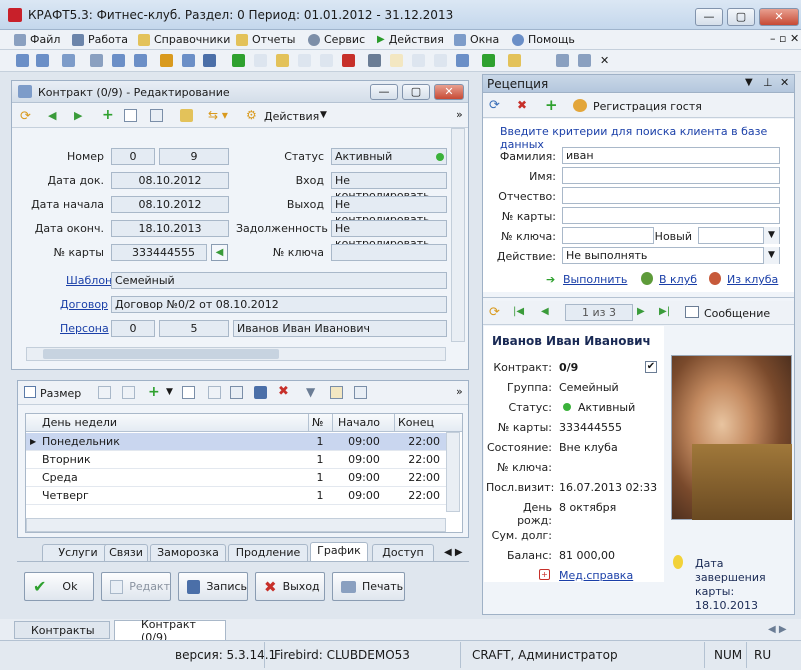 The height and width of the screenshot is (670, 801). I want to click on add-row-icon: +, so click(154, 392).